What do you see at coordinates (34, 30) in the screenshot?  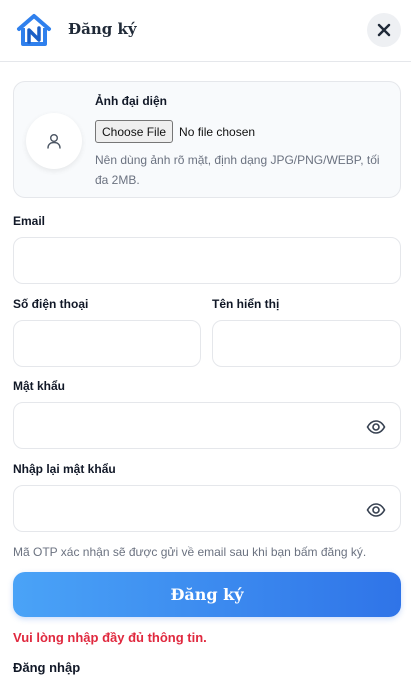 I see `house-logo-icon` at bounding box center [34, 30].